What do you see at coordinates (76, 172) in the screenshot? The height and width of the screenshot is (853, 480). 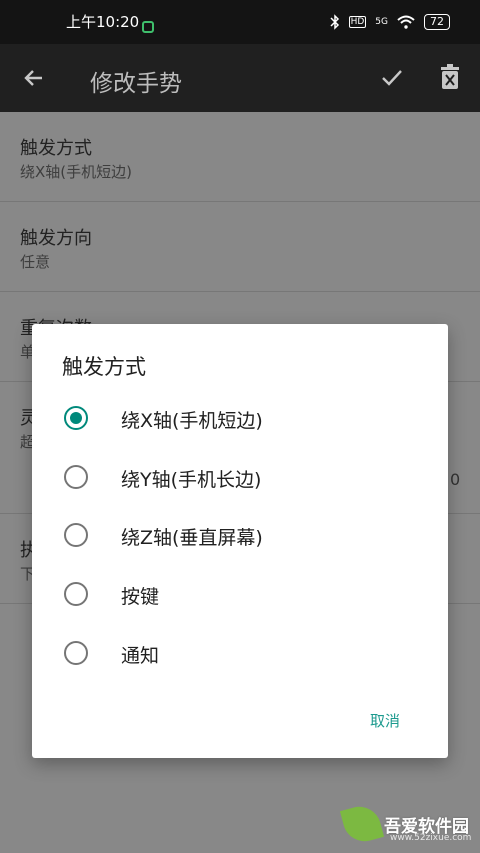 I see `setting-subtitle: 绕X轴(手机短边)` at bounding box center [76, 172].